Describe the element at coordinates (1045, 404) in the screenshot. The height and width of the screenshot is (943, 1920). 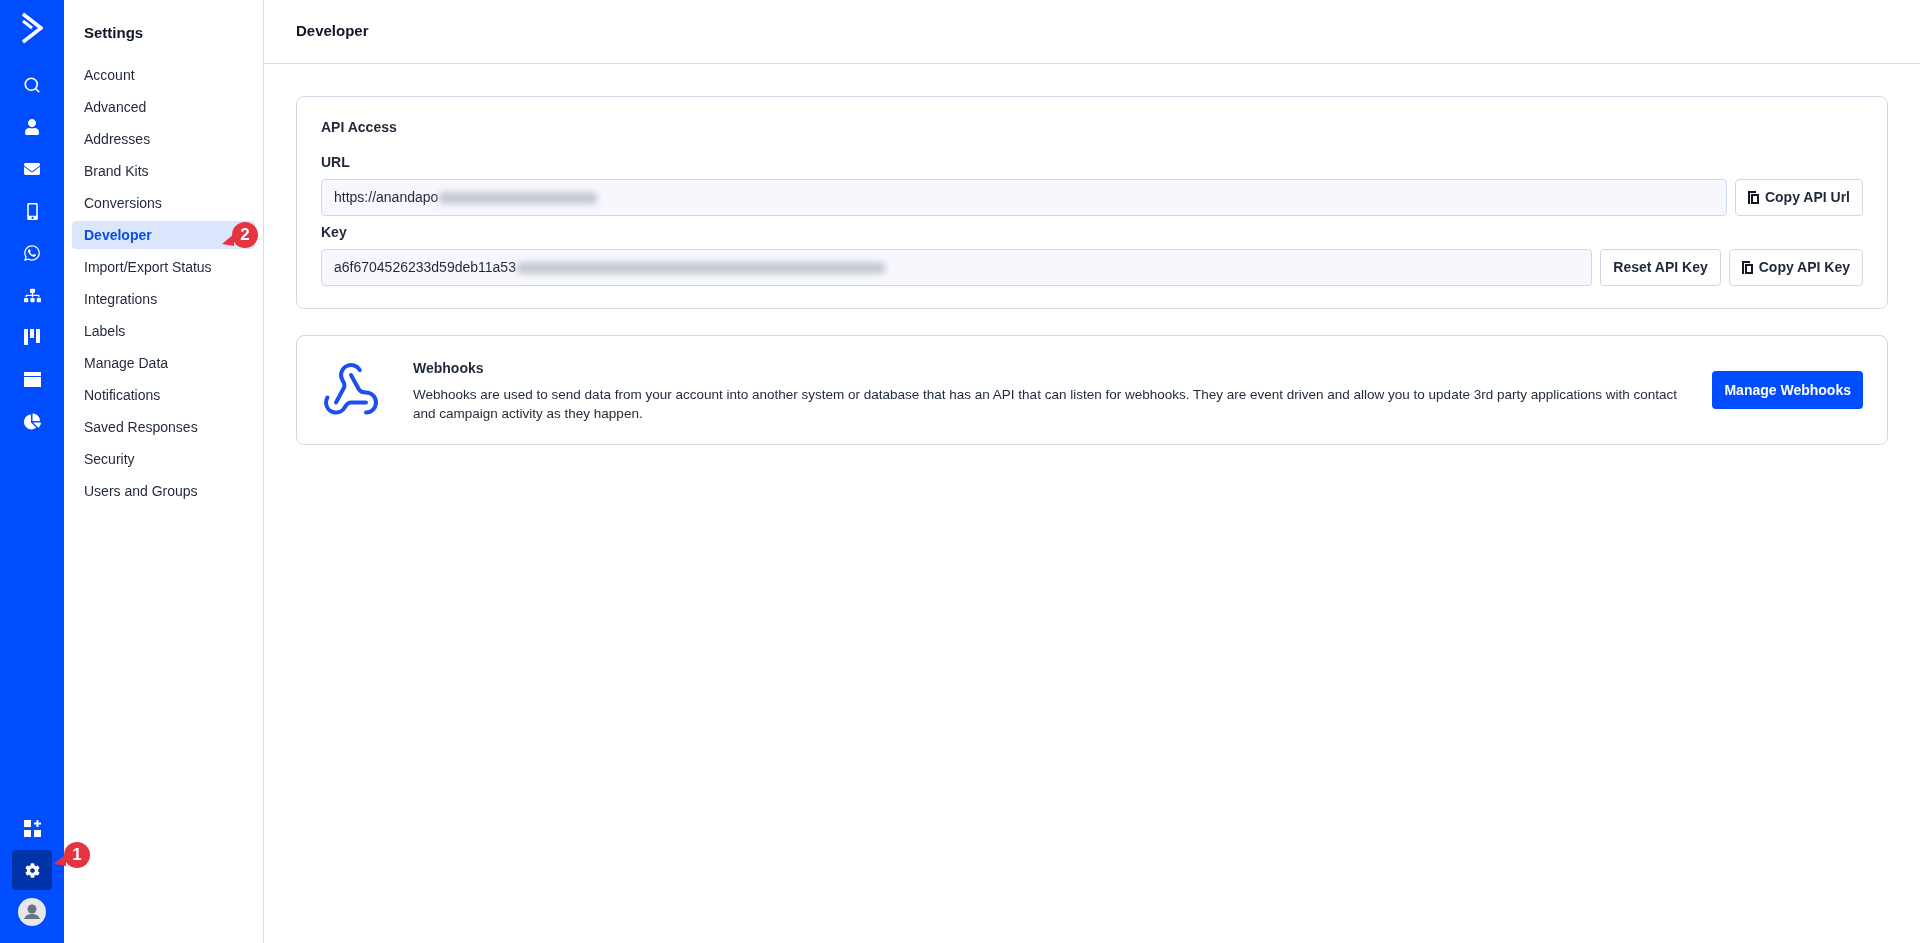
I see `card-description: Webhooks are used to send data from your account into another system or database that has an API that can listen for webhooks. They are event driven and allow you to update 3rd party applications with contact and campaign activity as they happen.` at that location.